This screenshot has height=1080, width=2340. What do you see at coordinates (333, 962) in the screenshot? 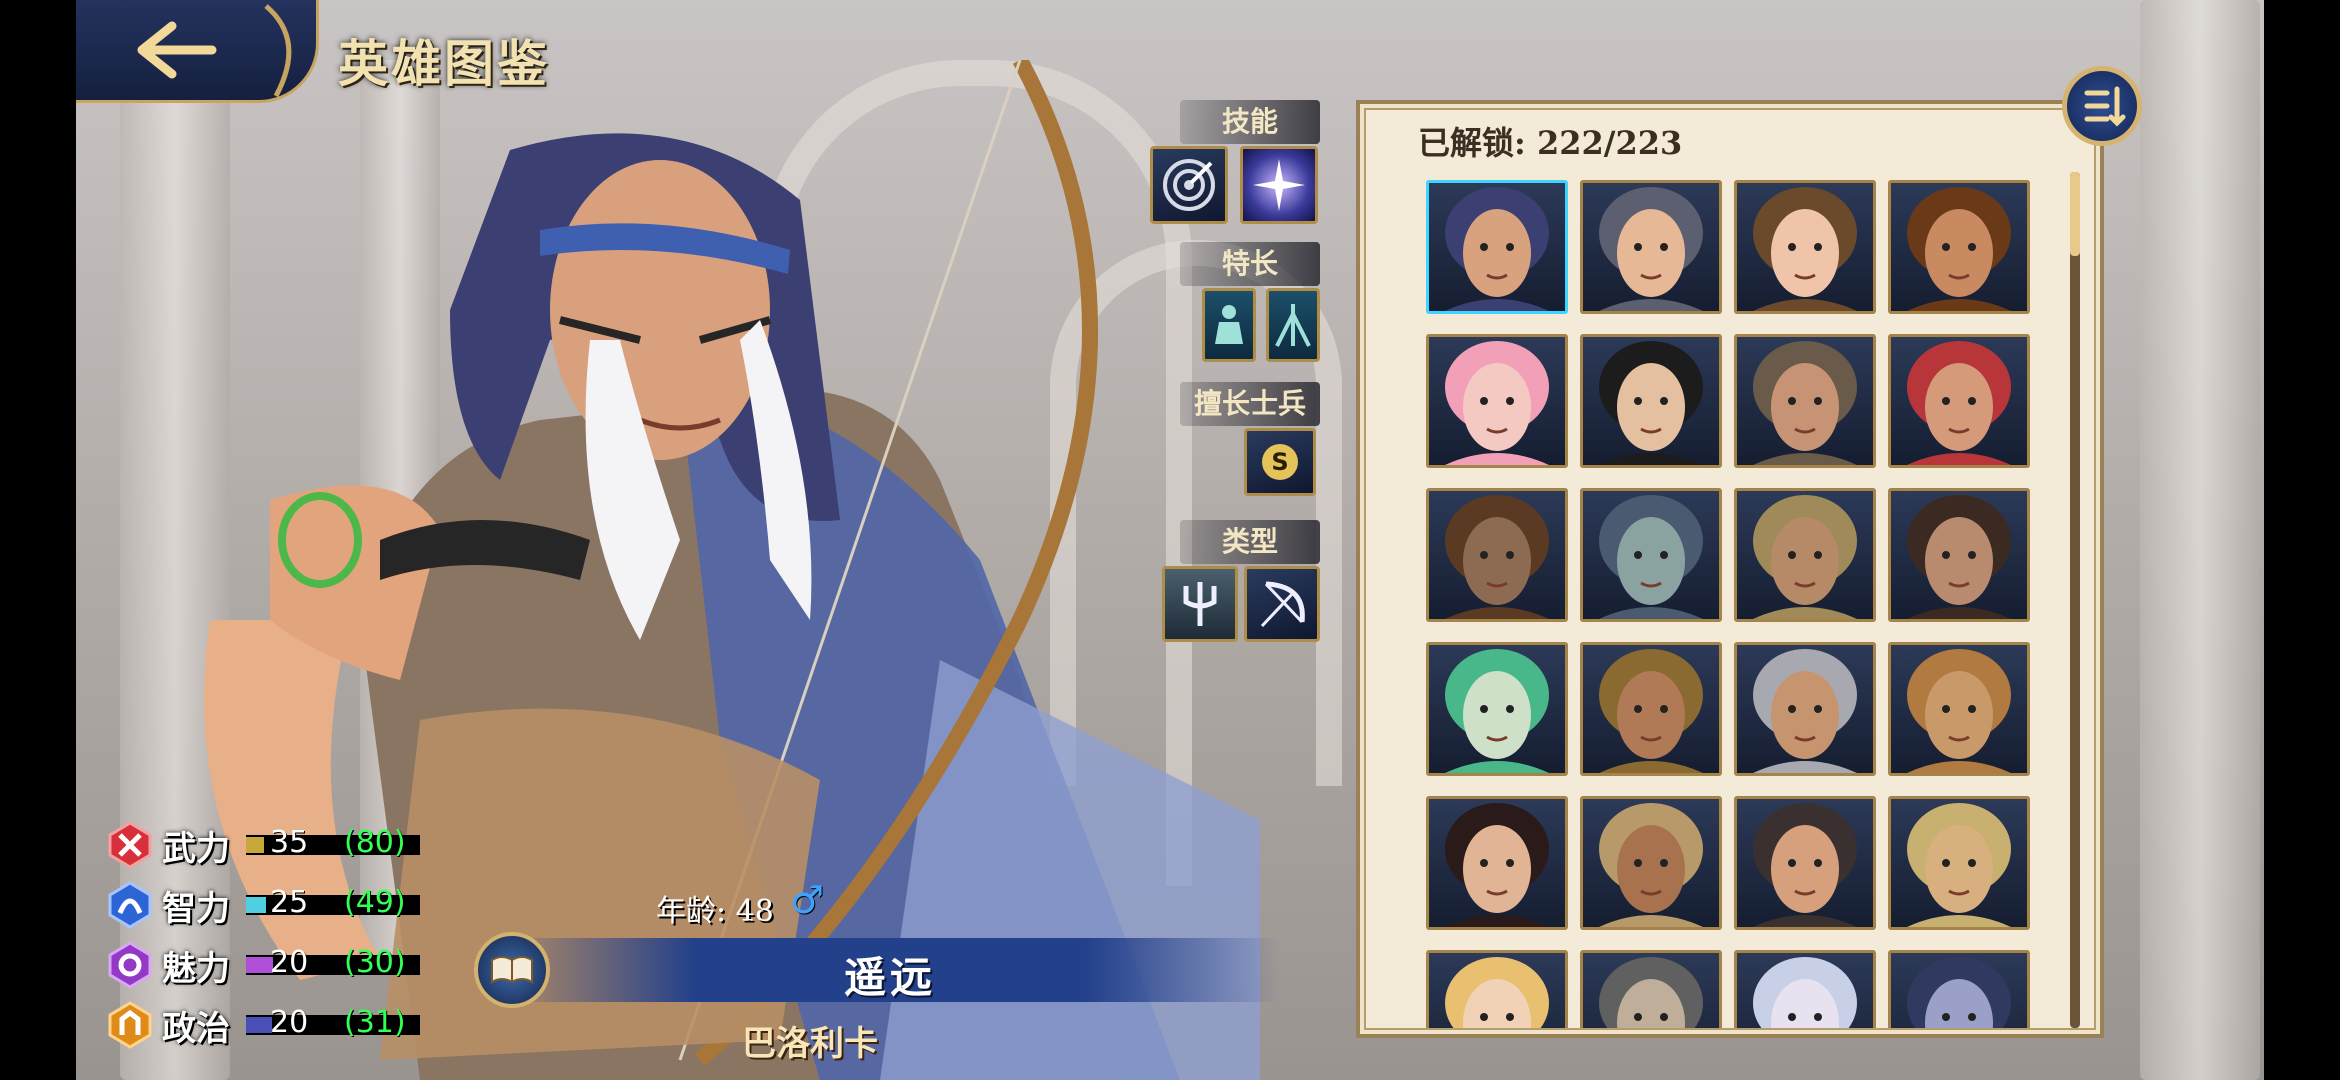
I see `stat-bar: 20 (30)` at bounding box center [333, 962].